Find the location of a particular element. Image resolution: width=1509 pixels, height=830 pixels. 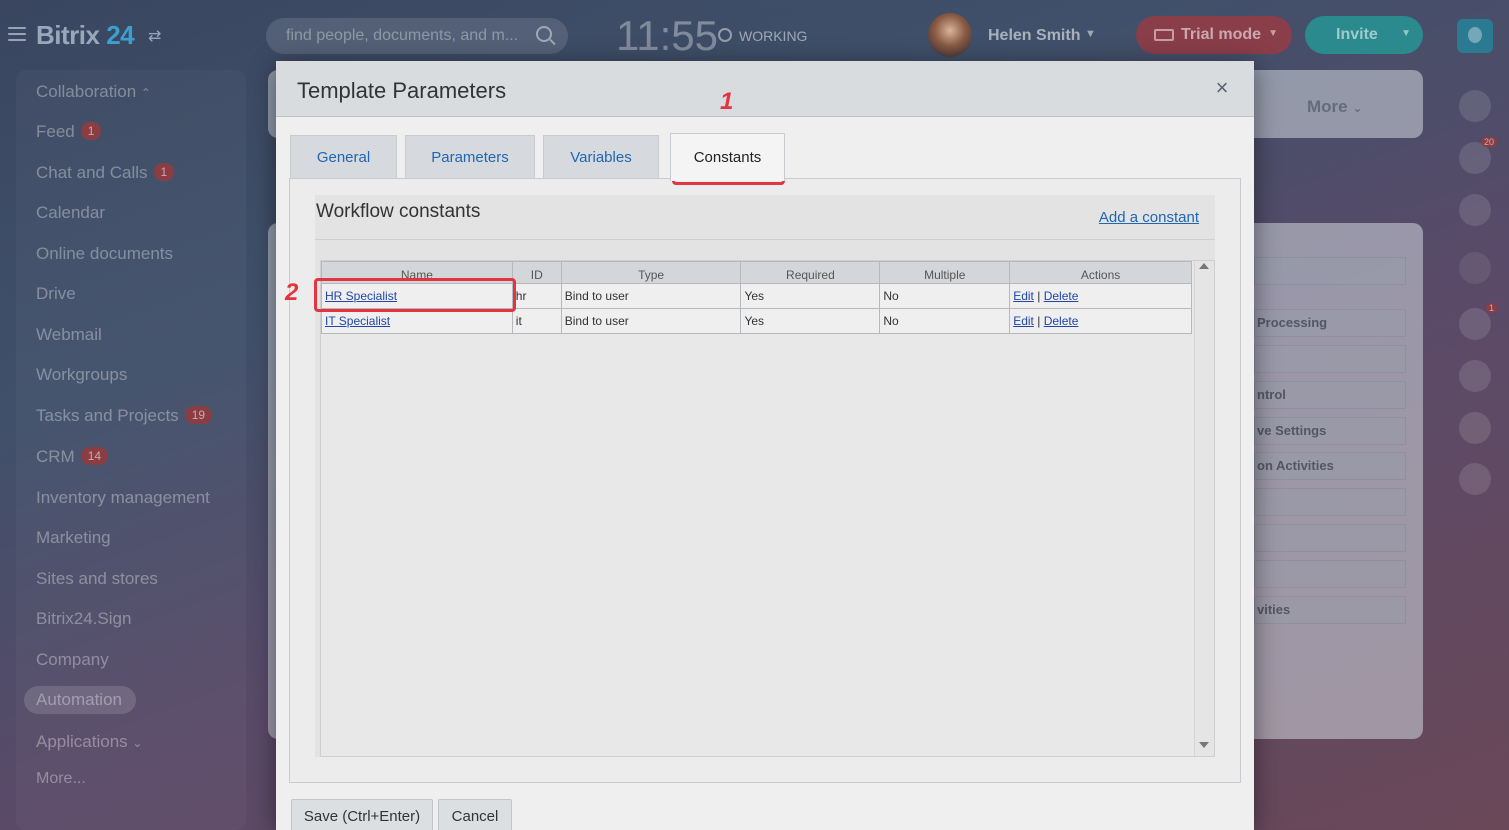

add-constant-link: Add a constant is located at coordinates (1149, 217).